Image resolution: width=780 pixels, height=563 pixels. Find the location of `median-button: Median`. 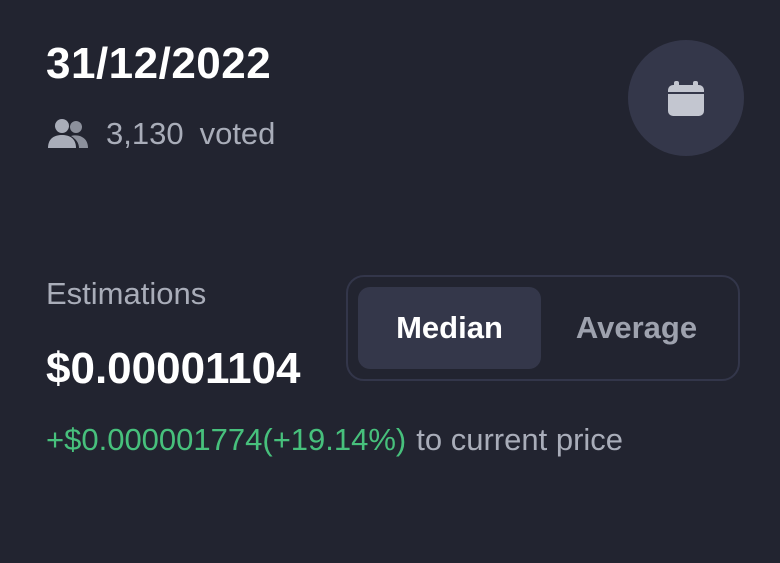

median-button: Median is located at coordinates (449, 328).